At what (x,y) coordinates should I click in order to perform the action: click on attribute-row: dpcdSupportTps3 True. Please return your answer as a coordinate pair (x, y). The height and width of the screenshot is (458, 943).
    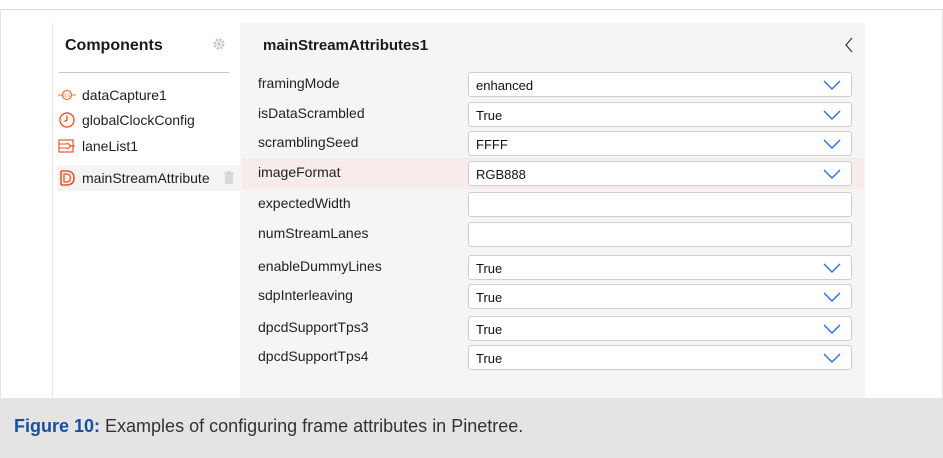
    Looking at the image, I should click on (553, 328).